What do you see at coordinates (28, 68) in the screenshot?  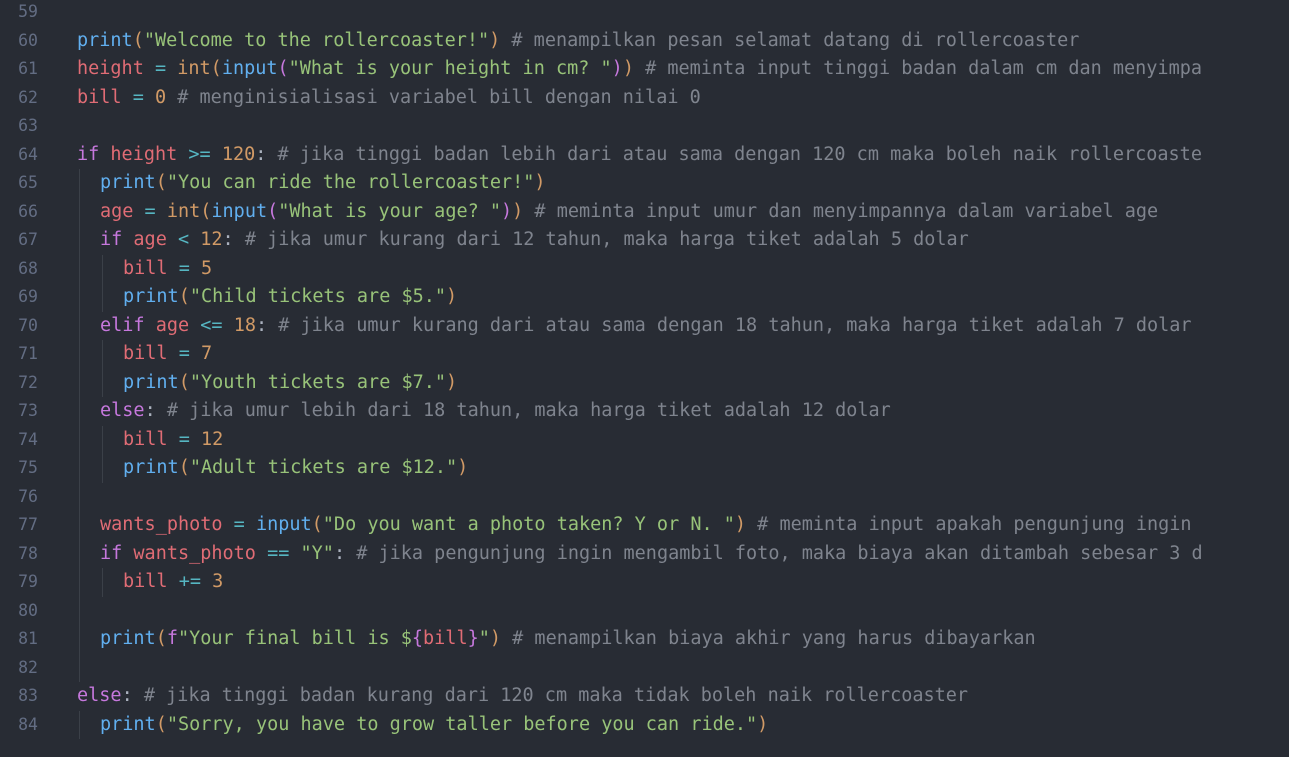 I see `line-number: 61` at bounding box center [28, 68].